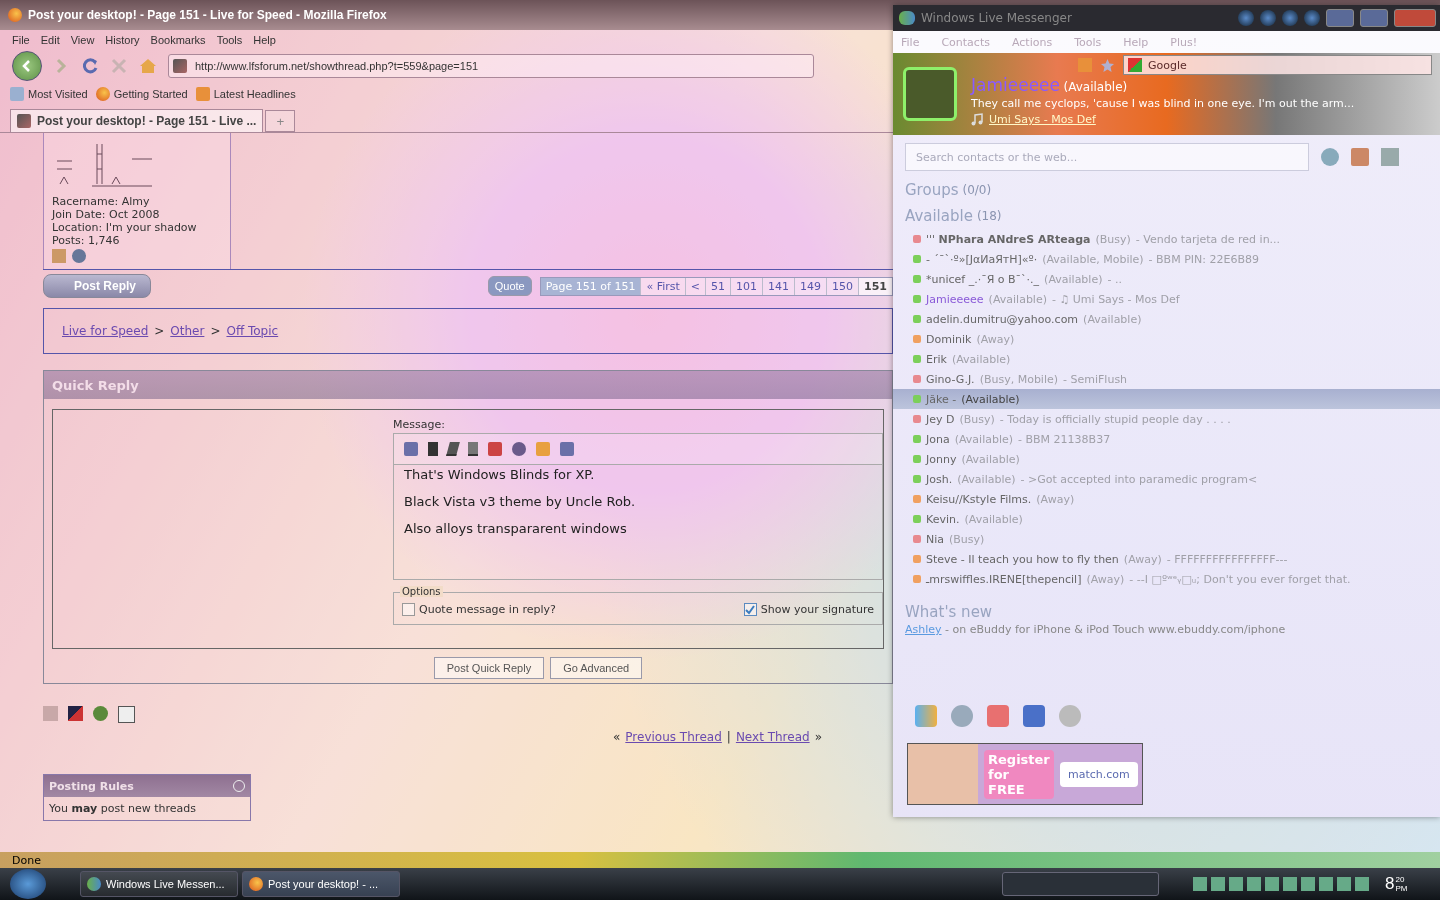  I want to click on contact-row: - ´¯`·º»[JαИaЯтH]«º· (Available, Mobile) - BBM PIN: 22E6B89, so click(1166, 259).